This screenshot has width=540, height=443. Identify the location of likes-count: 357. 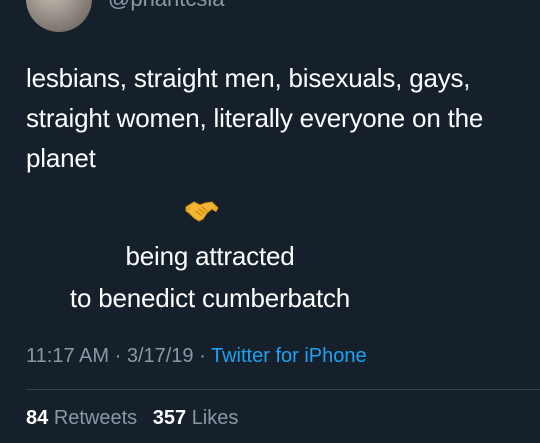
(169, 418).